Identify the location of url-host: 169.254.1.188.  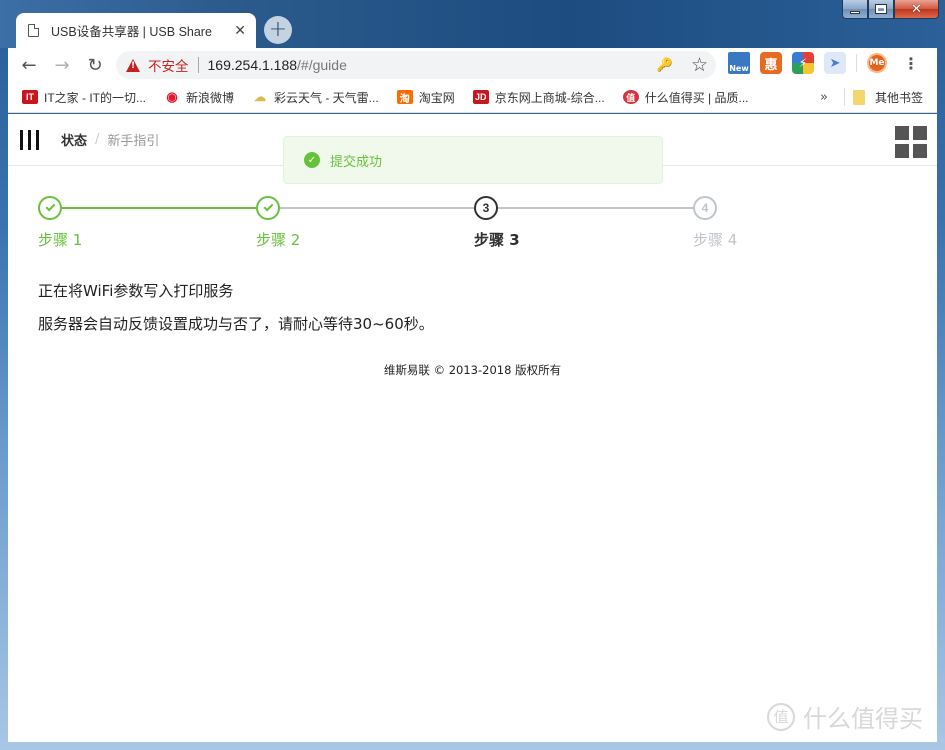
(252, 65).